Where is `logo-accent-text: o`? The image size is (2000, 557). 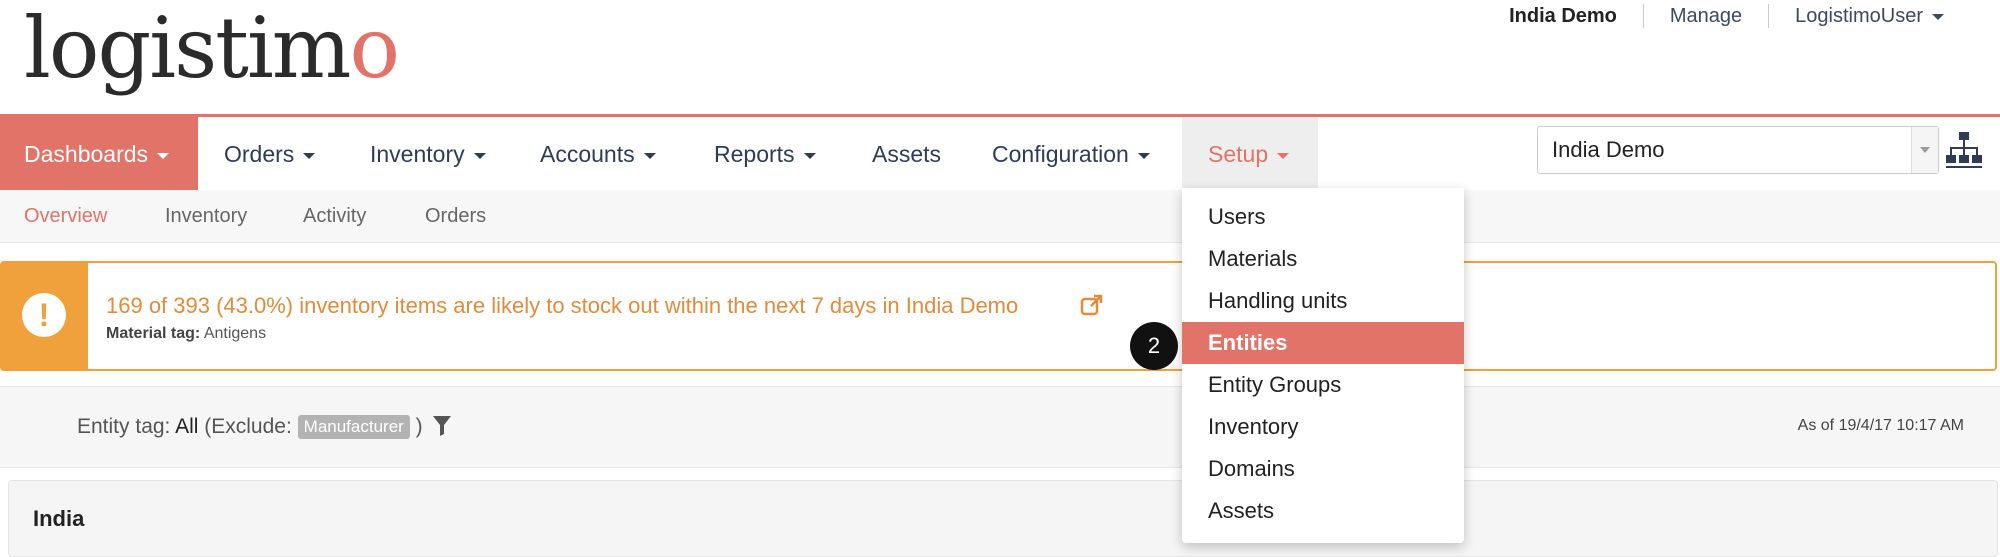 logo-accent-text: o is located at coordinates (374, 48).